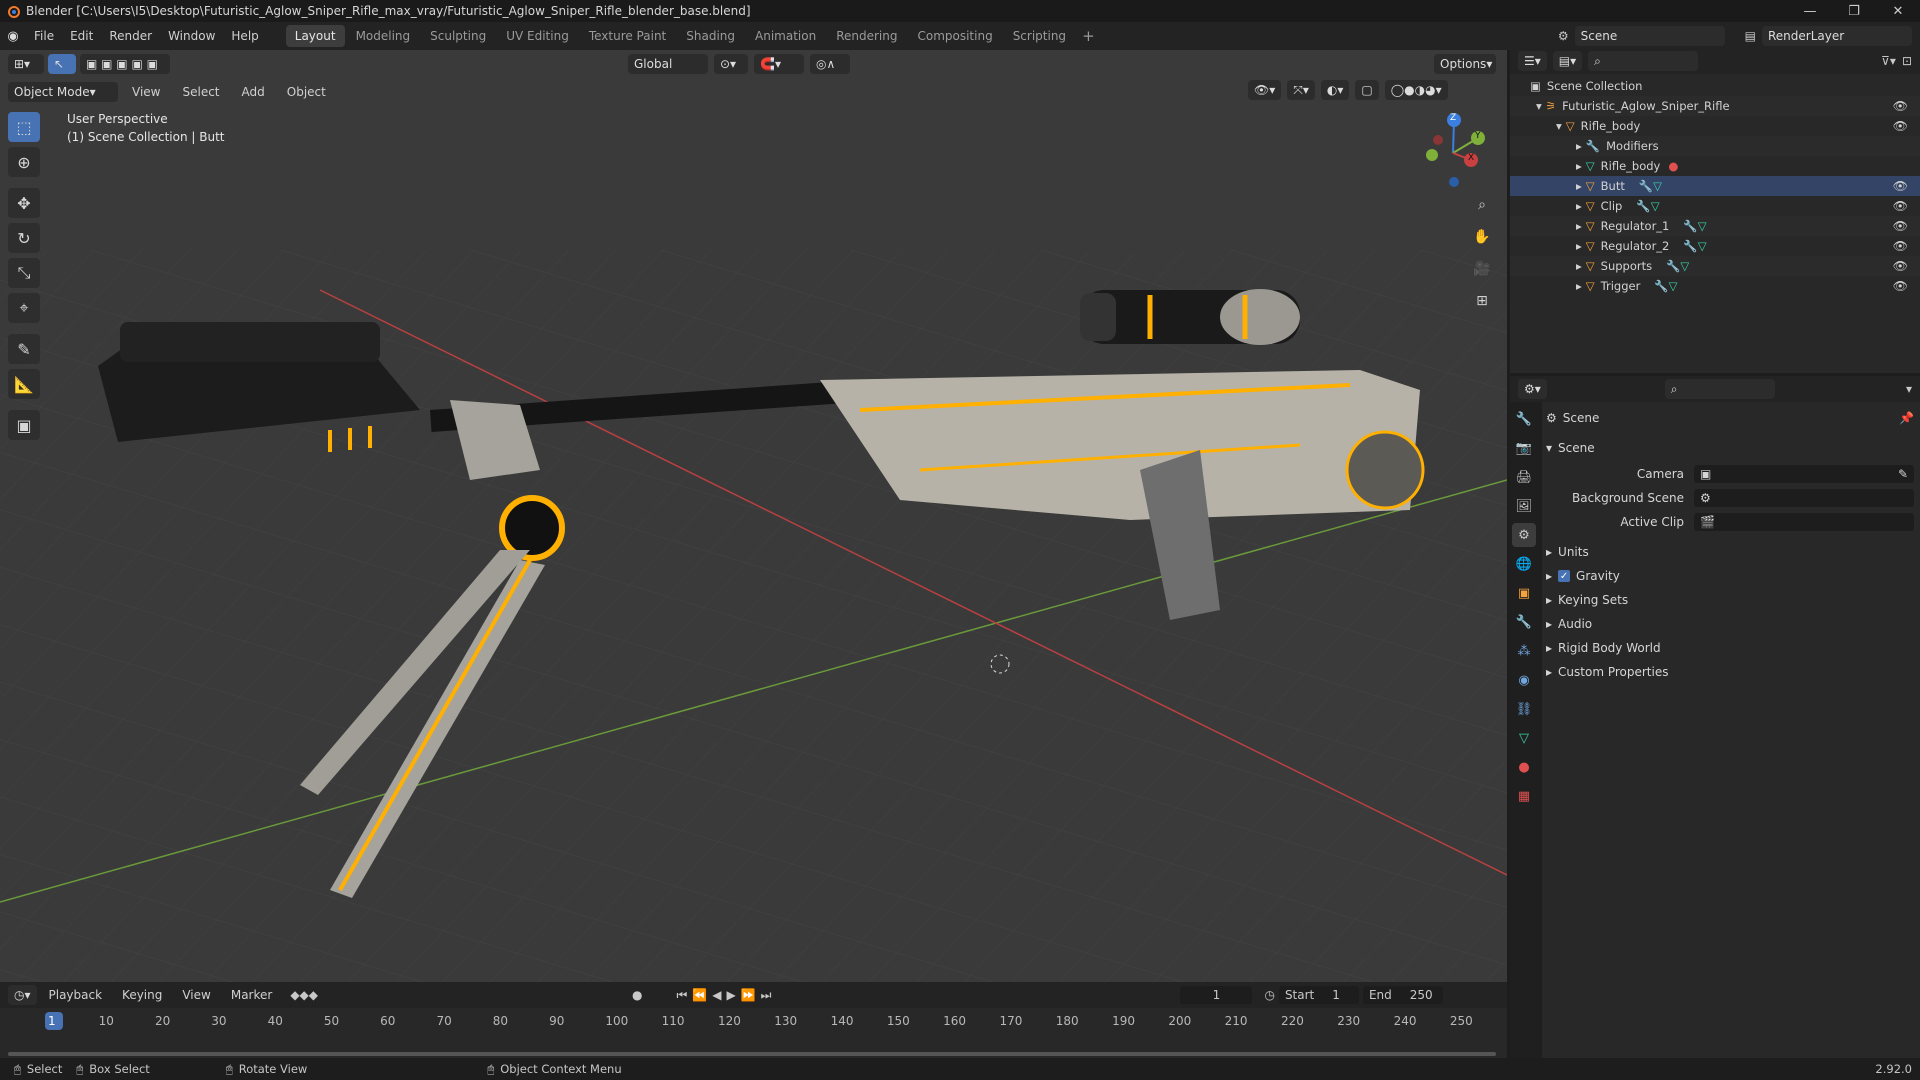 The image size is (1920, 1080). I want to click on outliner-parent: ▾ ▽ Rifle_body 👁, so click(1715, 126).